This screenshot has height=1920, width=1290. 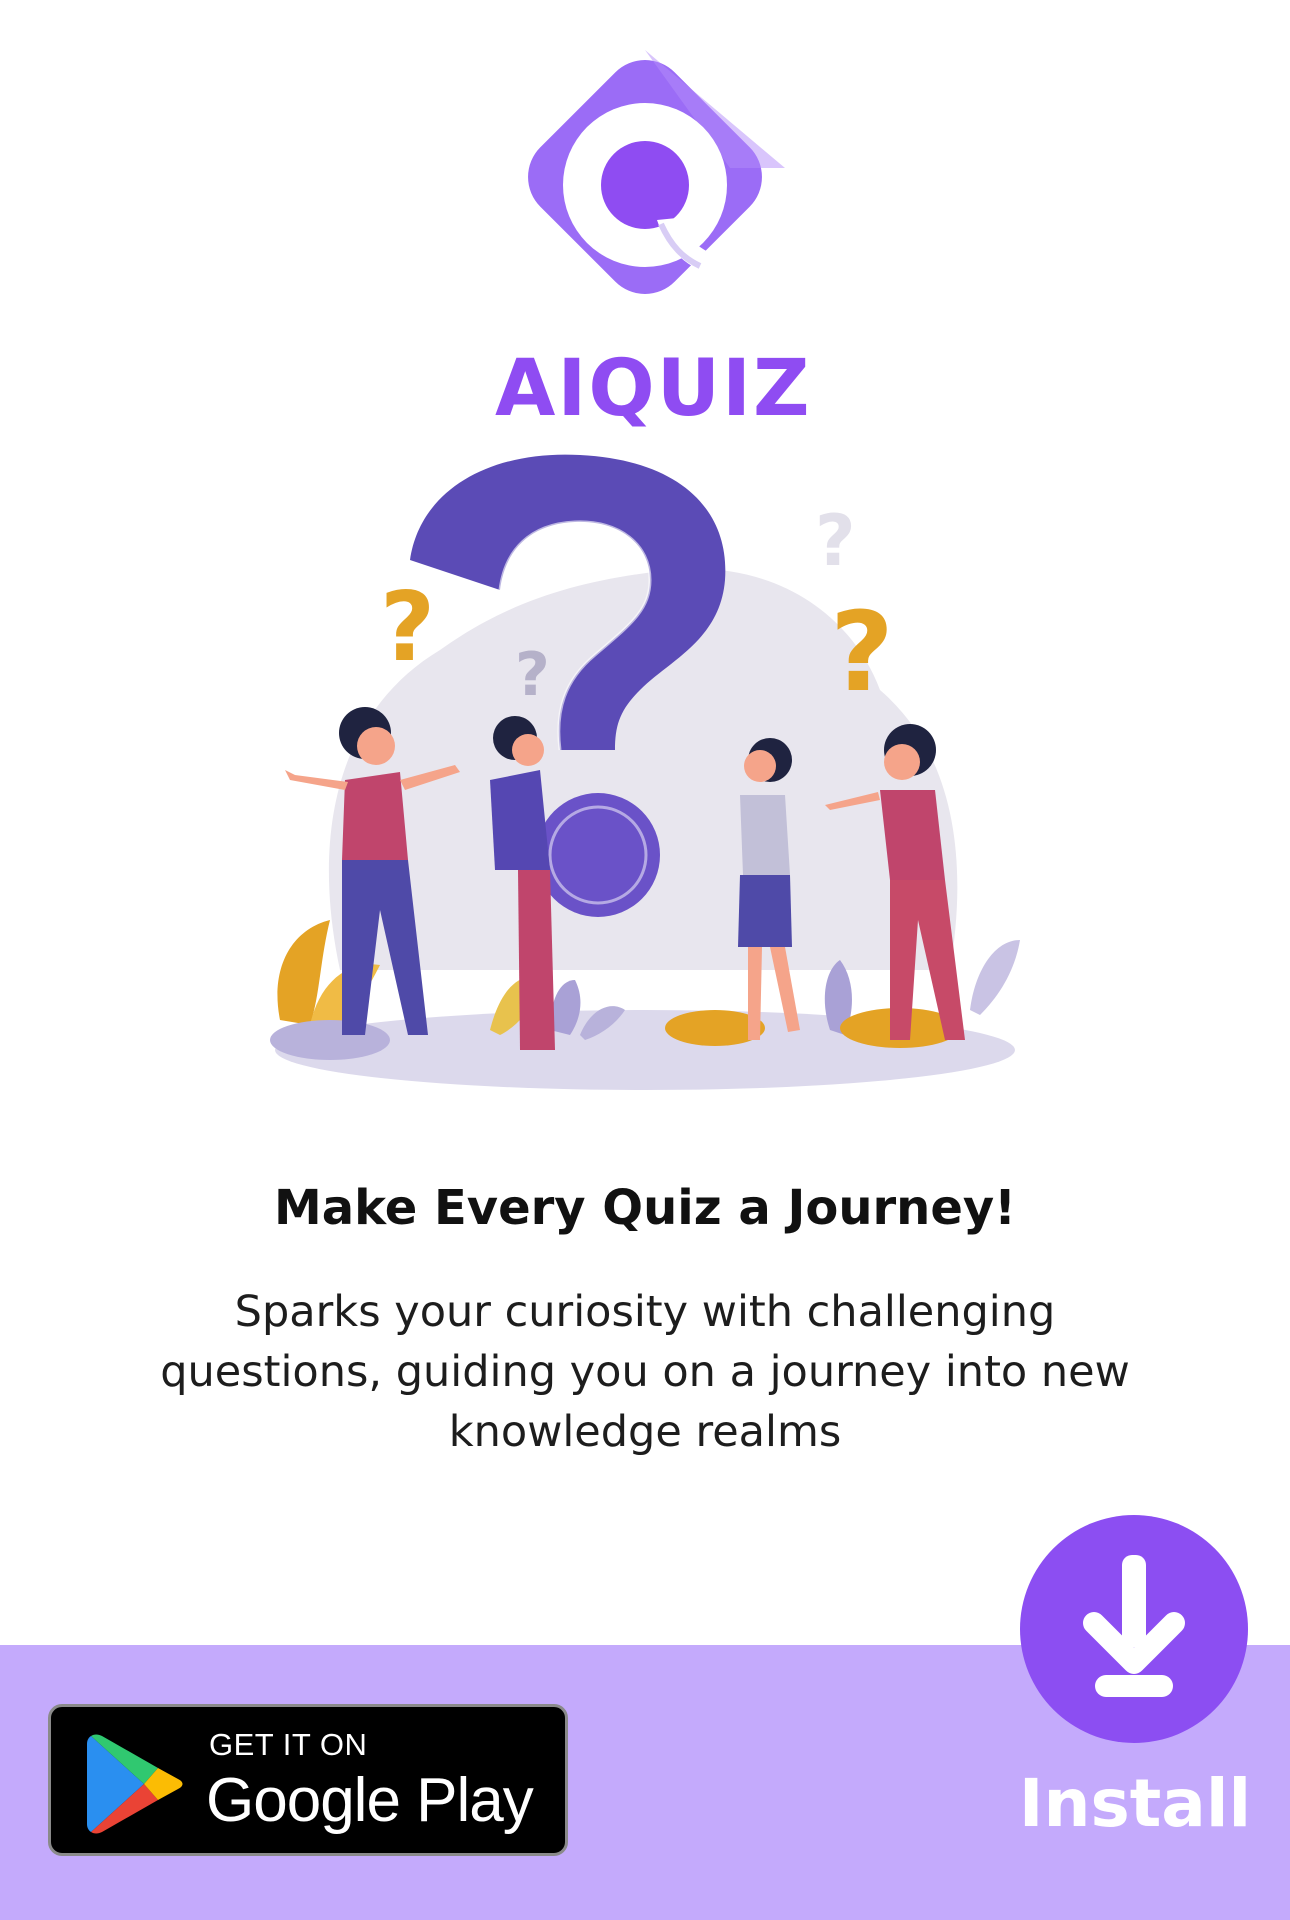 I want to click on install-button, so click(x=1134, y=1629).